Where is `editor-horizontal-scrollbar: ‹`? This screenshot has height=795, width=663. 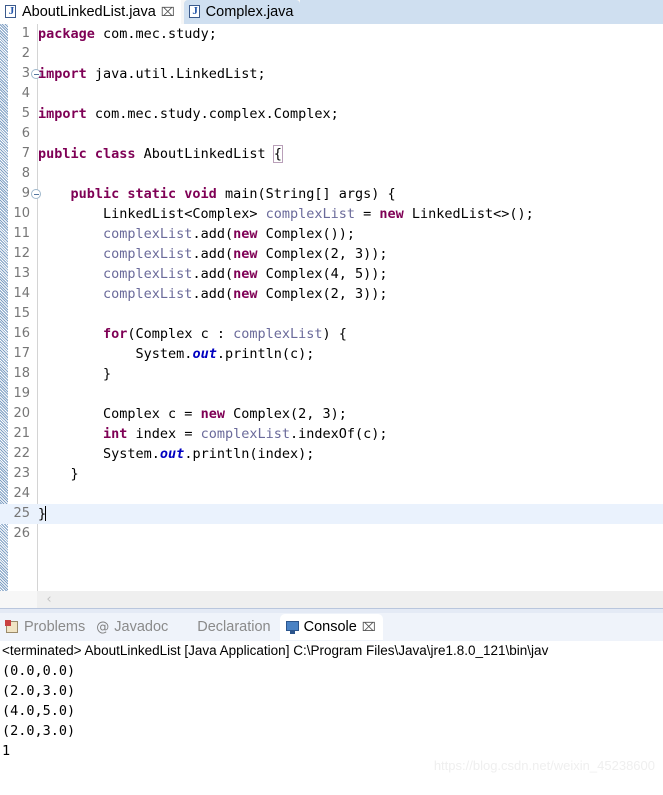 editor-horizontal-scrollbar: ‹ is located at coordinates (331, 599).